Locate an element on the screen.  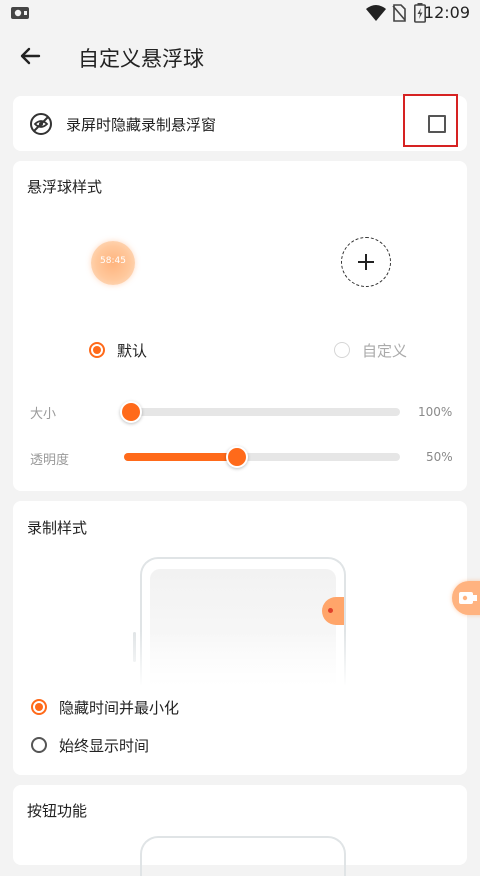
floating-record-ball is located at coordinates (466, 598).